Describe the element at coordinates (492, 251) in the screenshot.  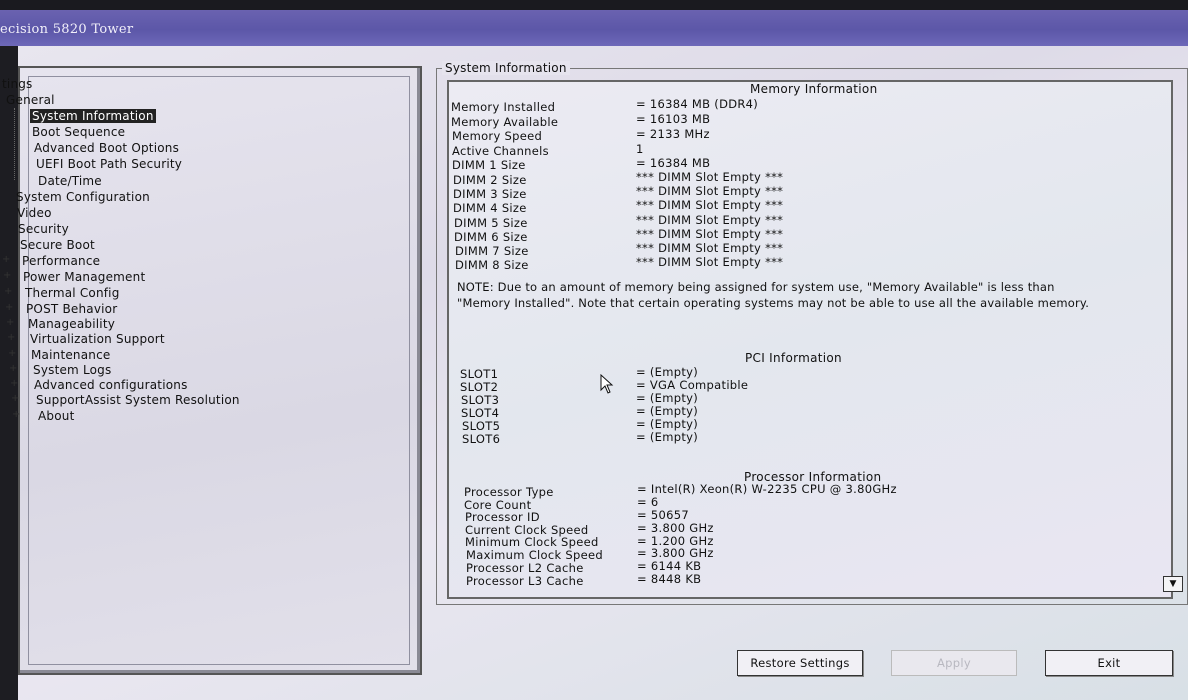
I see `memory-row-label: DIMM 7 Size` at that location.